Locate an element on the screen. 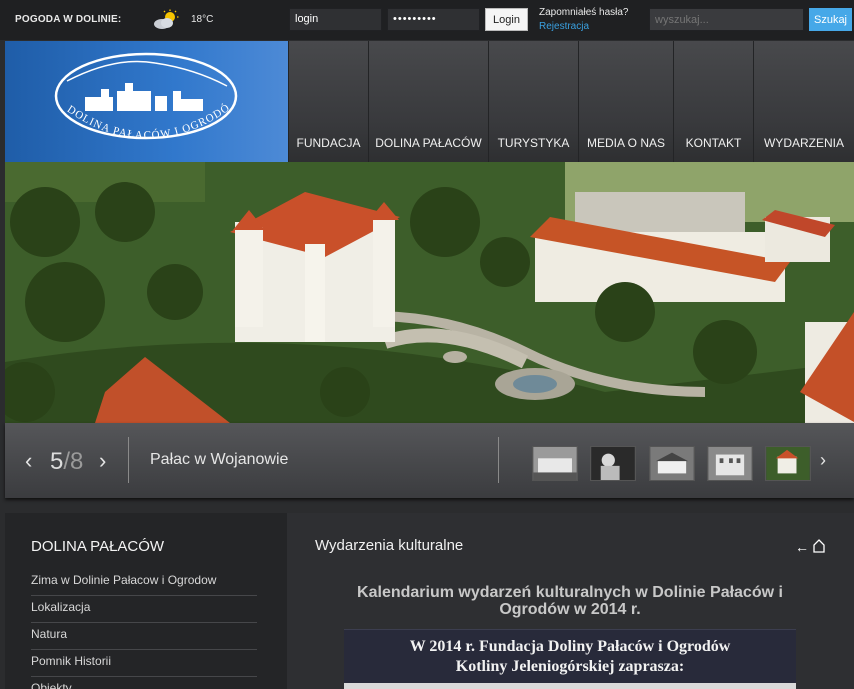 This screenshot has width=854, height=689. sidebar-item-natura: Natura is located at coordinates (144, 636).